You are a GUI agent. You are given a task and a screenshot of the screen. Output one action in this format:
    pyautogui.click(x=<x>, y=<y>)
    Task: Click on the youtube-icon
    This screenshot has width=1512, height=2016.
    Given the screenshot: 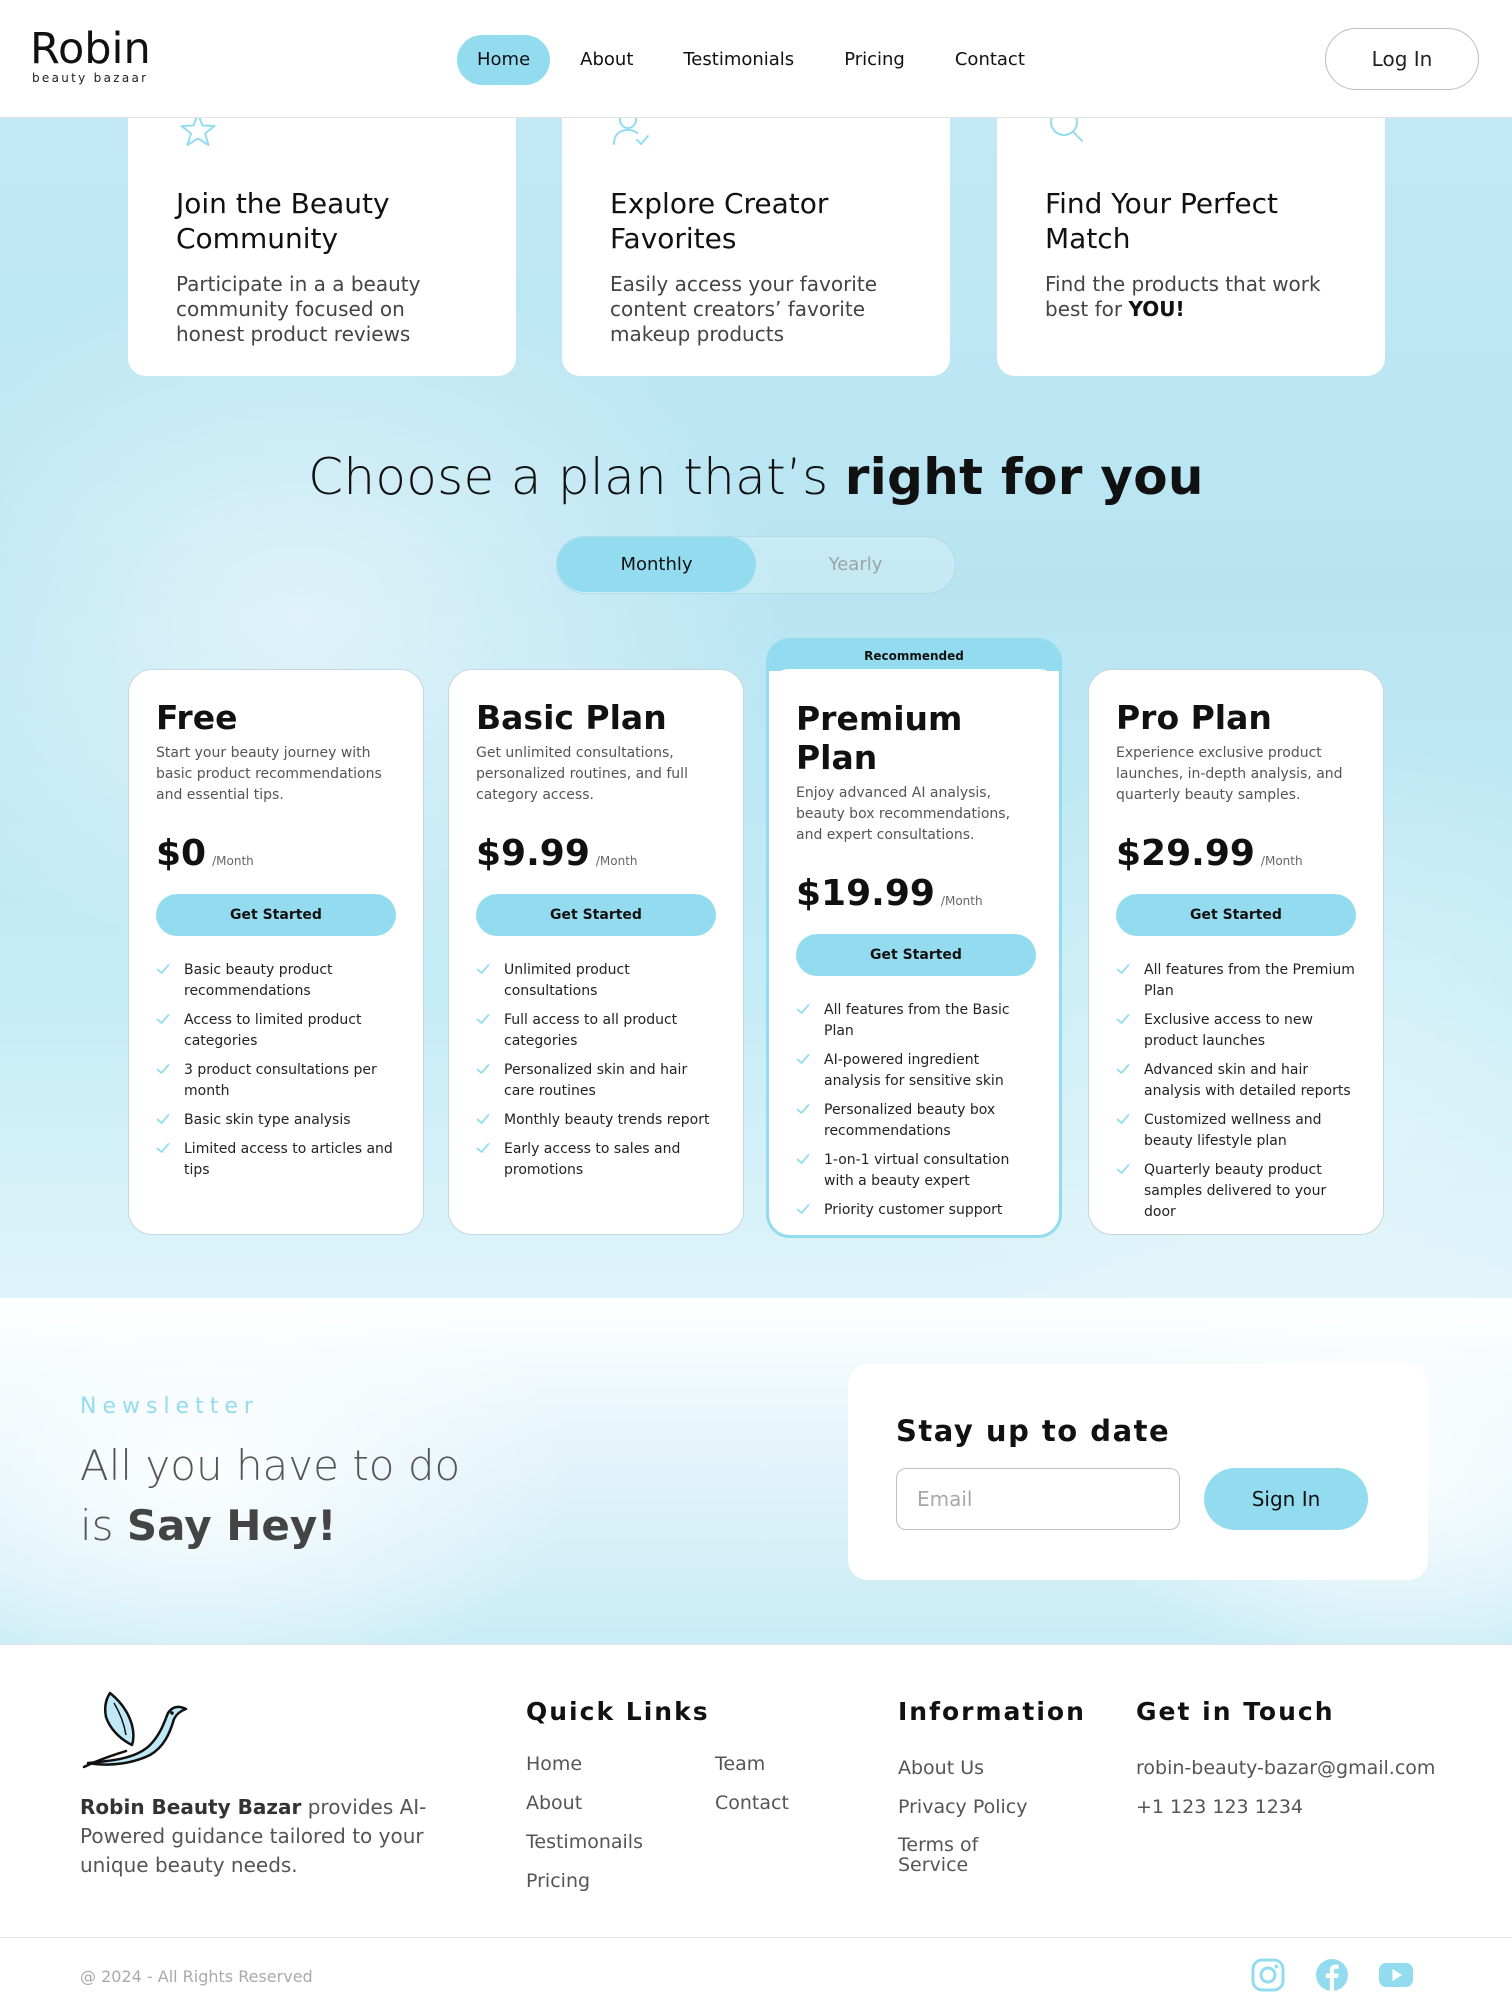 What is the action you would take?
    pyautogui.click(x=1396, y=1975)
    